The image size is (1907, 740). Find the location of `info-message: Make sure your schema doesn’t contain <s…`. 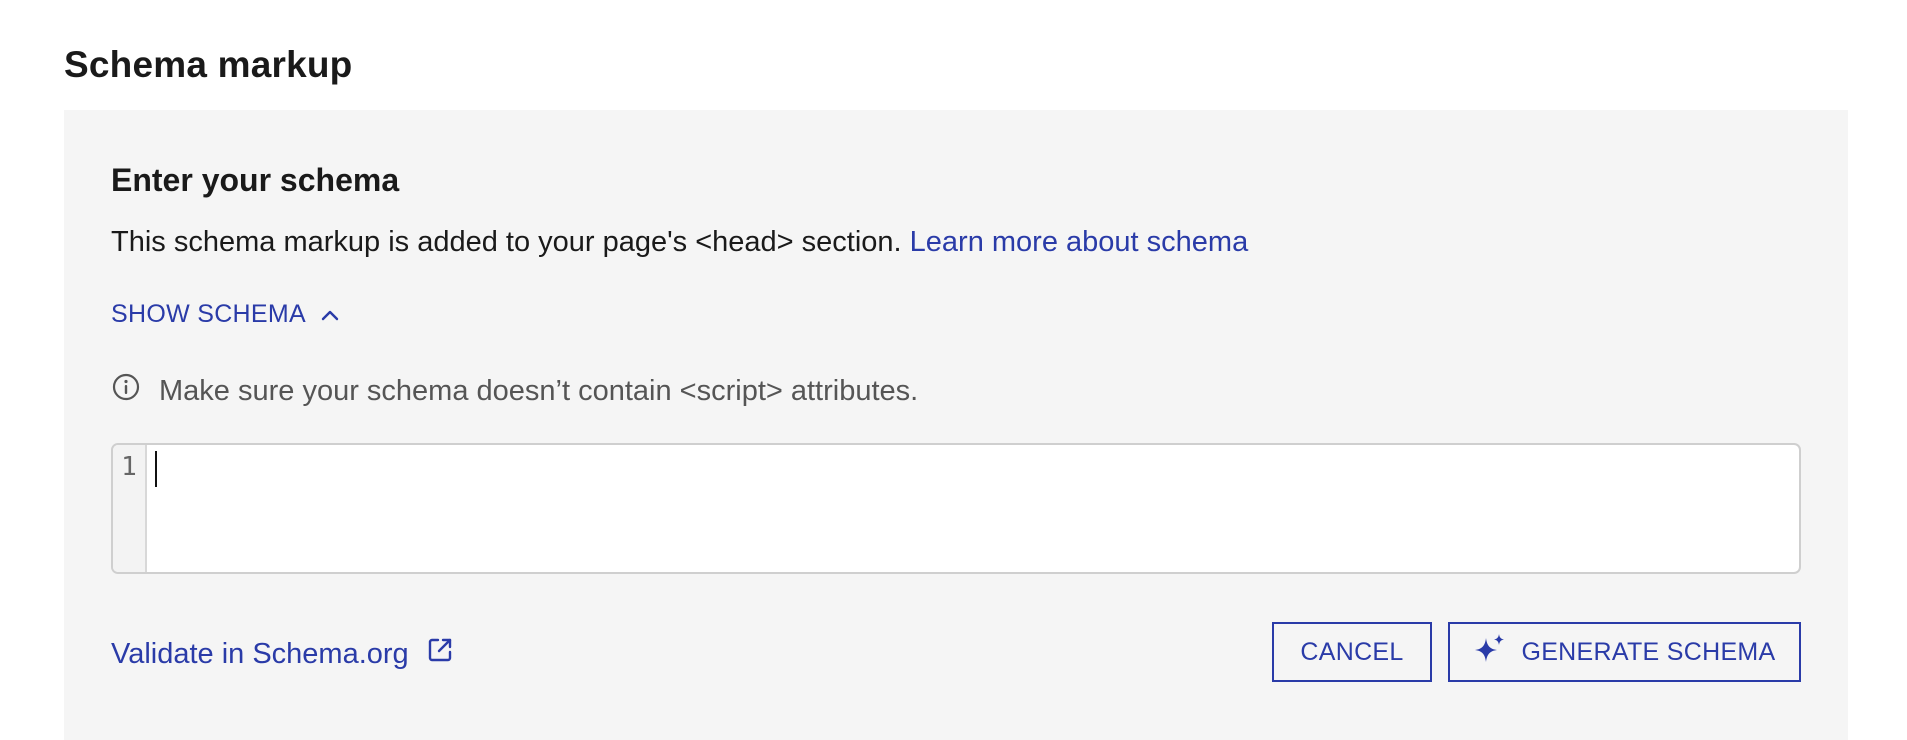

info-message: Make sure your schema doesn’t contain <s… is located at coordinates (539, 390).